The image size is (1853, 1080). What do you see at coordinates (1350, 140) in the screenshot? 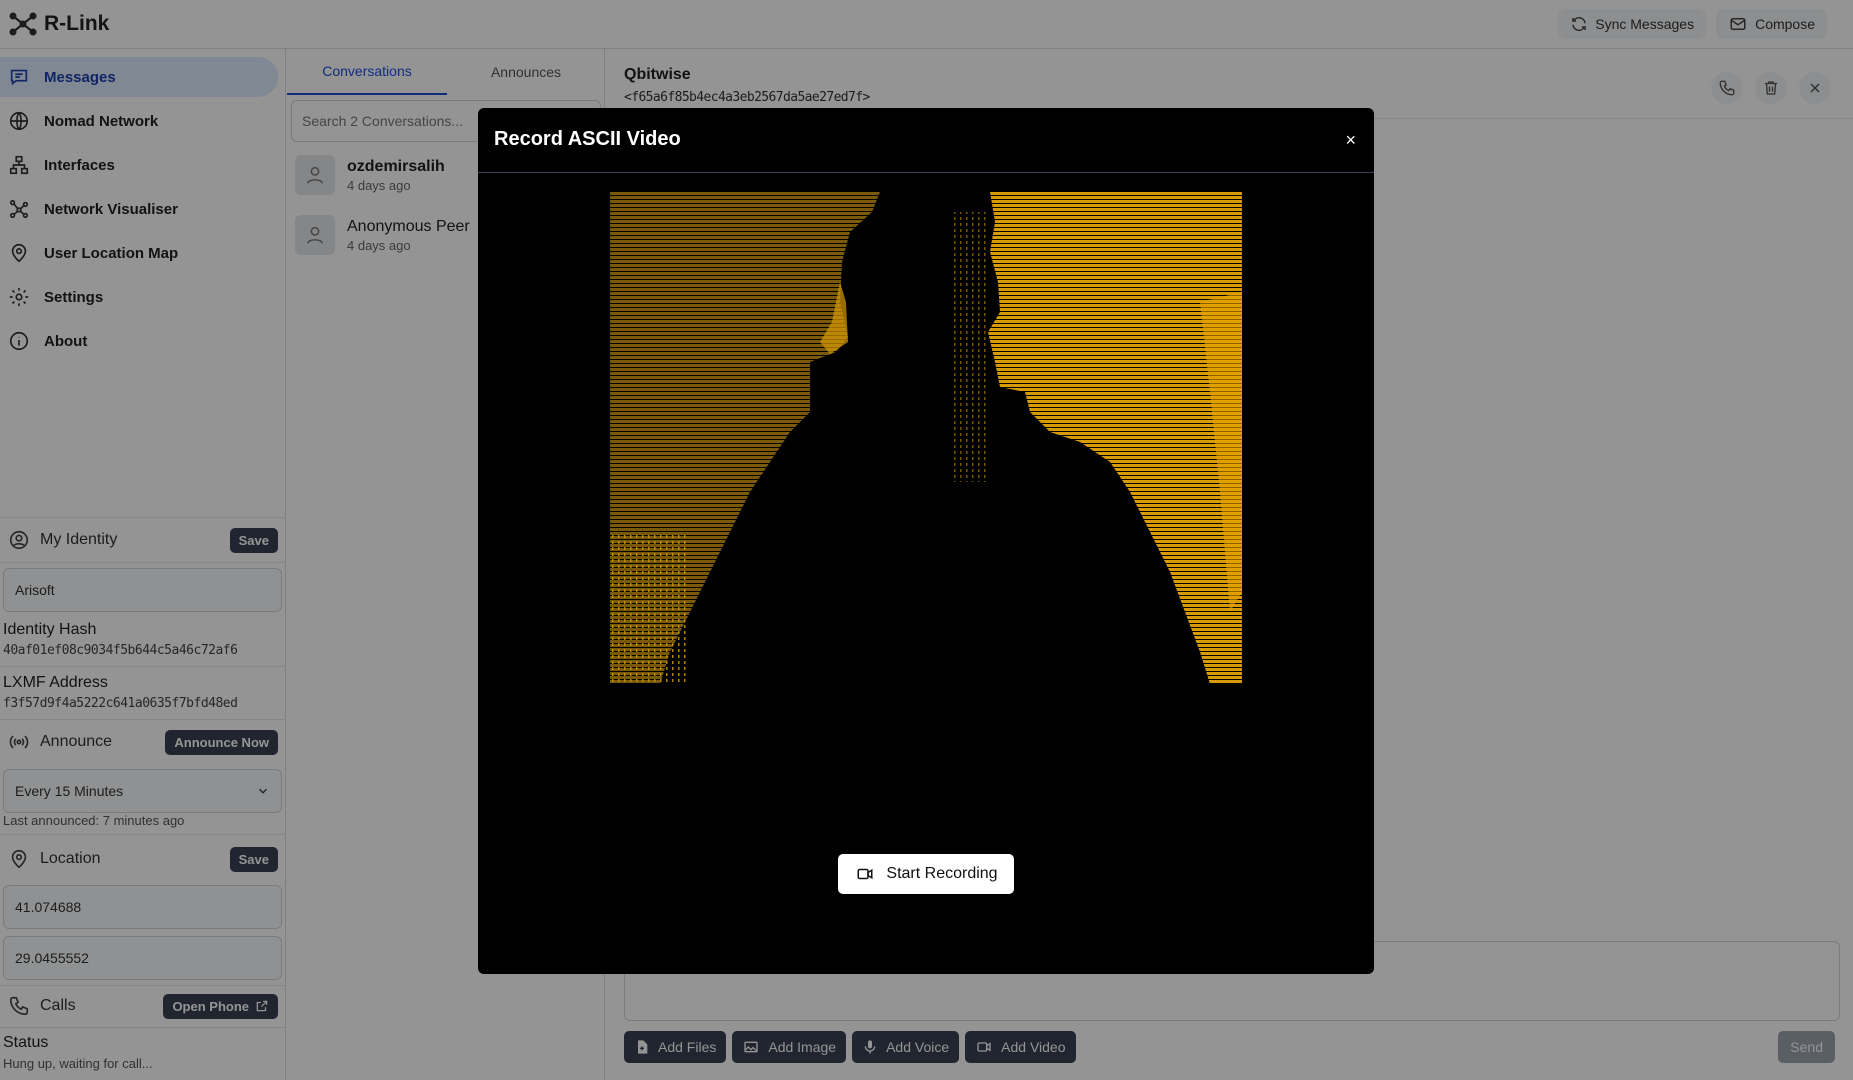
I see `close-modal-button: ×` at bounding box center [1350, 140].